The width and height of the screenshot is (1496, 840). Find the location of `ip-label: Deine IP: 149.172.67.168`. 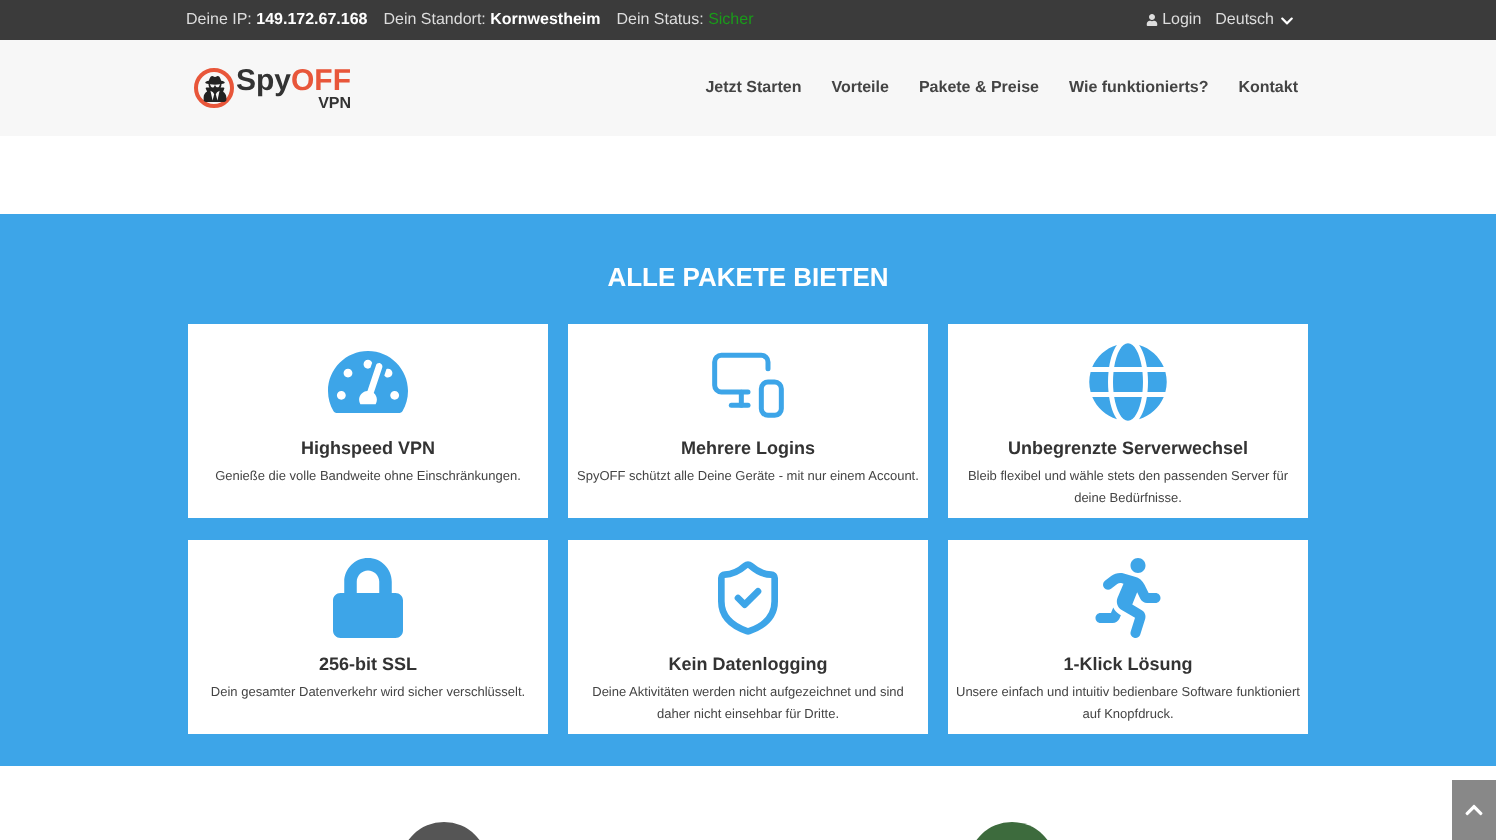

ip-label: Deine IP: 149.172.67.168 is located at coordinates (277, 20).